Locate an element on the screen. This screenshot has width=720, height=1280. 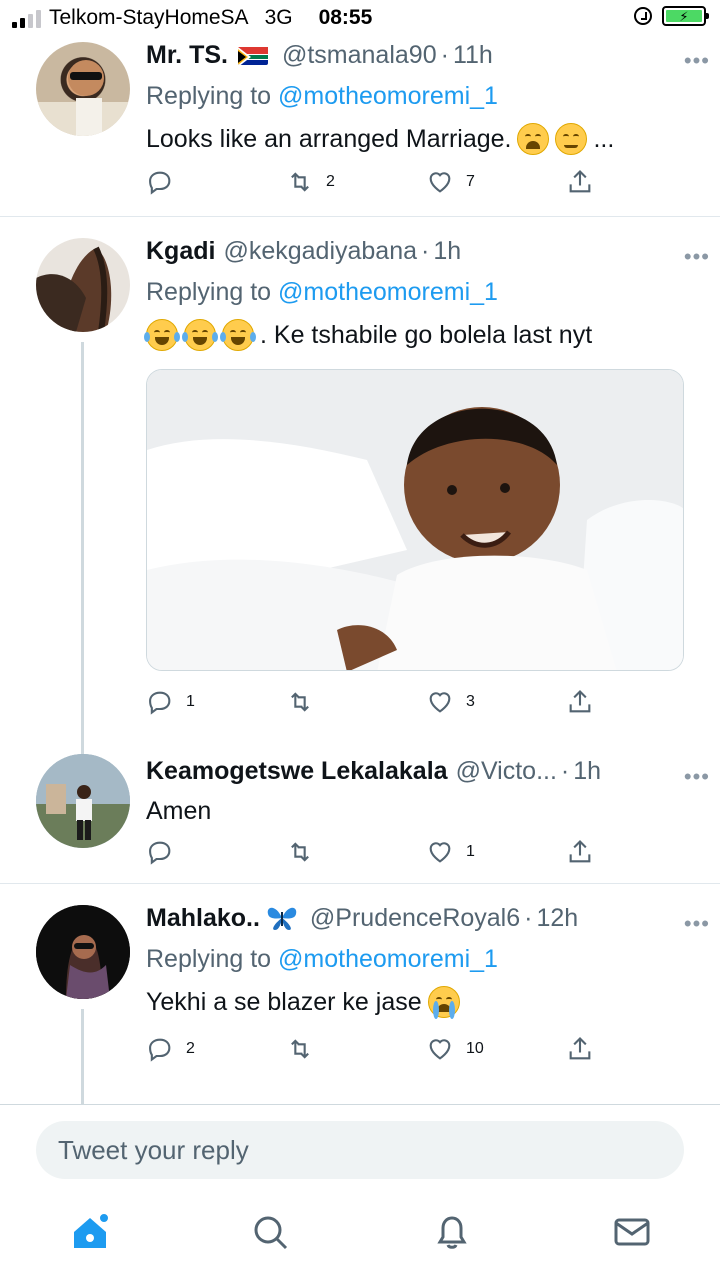
battery-icon: ⚡ is located at coordinates (685, 16).